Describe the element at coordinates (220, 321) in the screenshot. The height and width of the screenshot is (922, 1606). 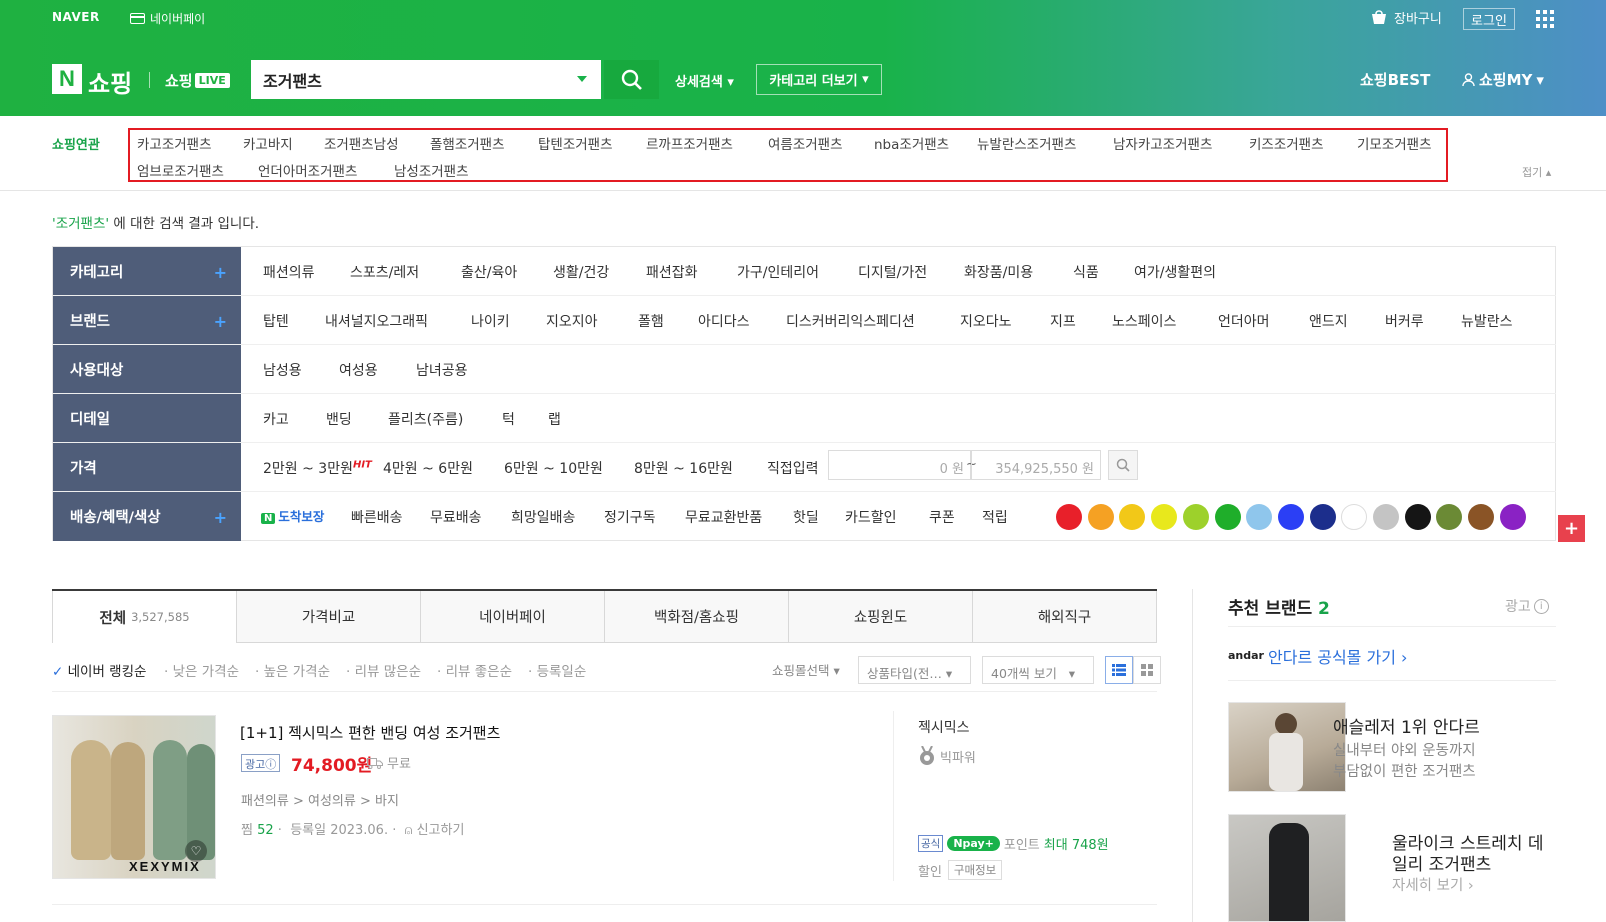
I see `plus-icon: +` at that location.